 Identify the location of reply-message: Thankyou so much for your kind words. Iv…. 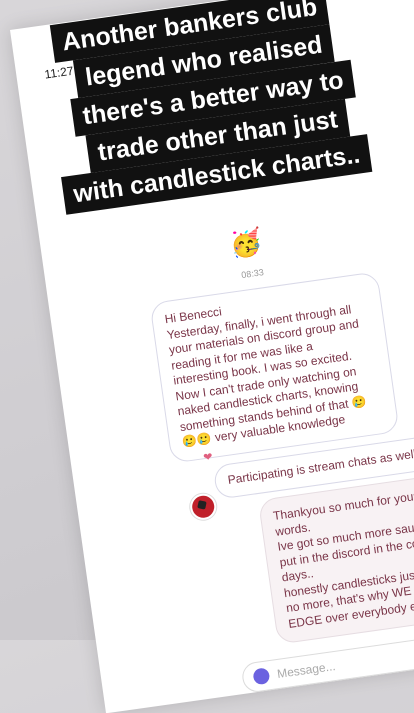
(335, 556).